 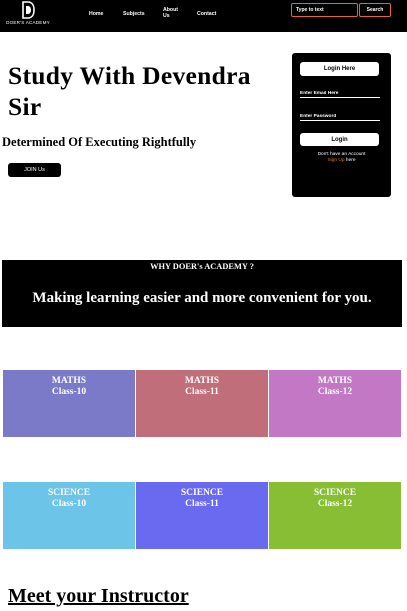 I want to click on hero-subtitle: Determined Of Executing Rightfully, so click(x=99, y=142).